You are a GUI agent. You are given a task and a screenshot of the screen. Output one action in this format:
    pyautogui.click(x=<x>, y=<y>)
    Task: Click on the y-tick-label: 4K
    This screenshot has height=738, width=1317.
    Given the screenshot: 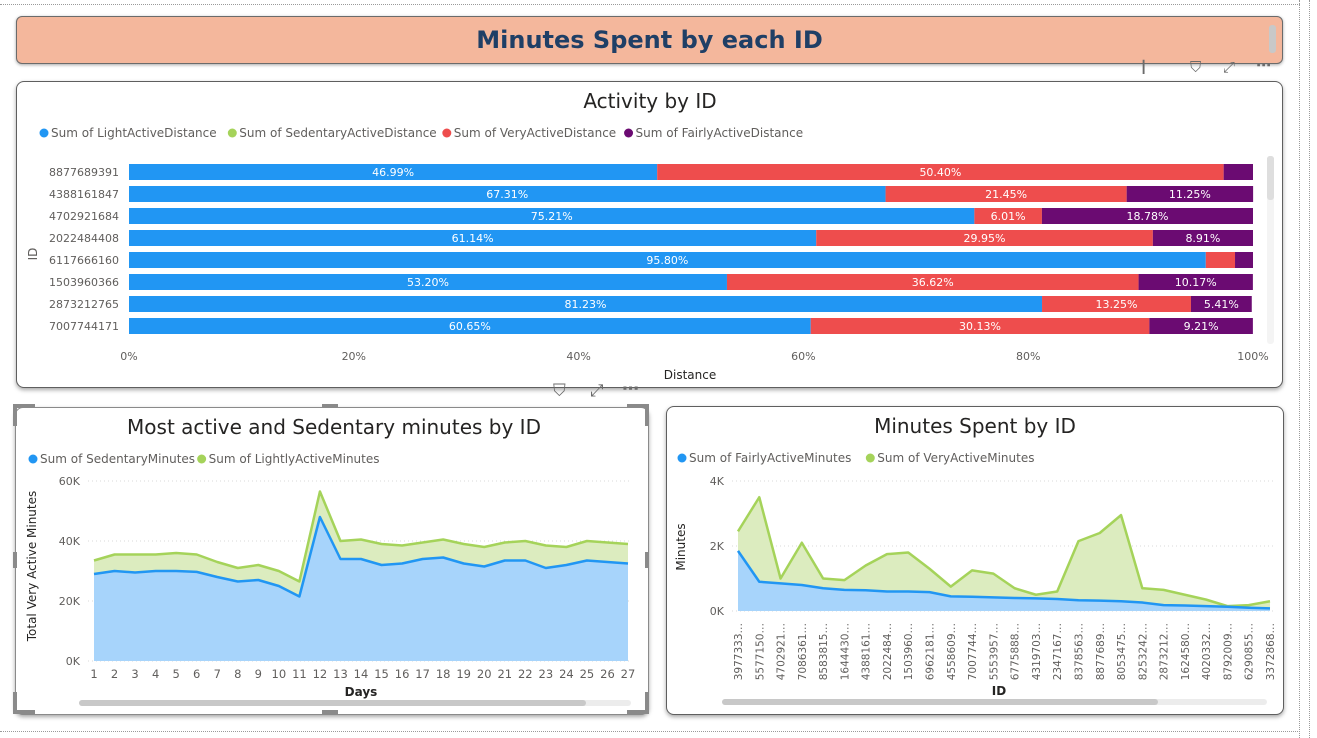 What is the action you would take?
    pyautogui.click(x=717, y=481)
    